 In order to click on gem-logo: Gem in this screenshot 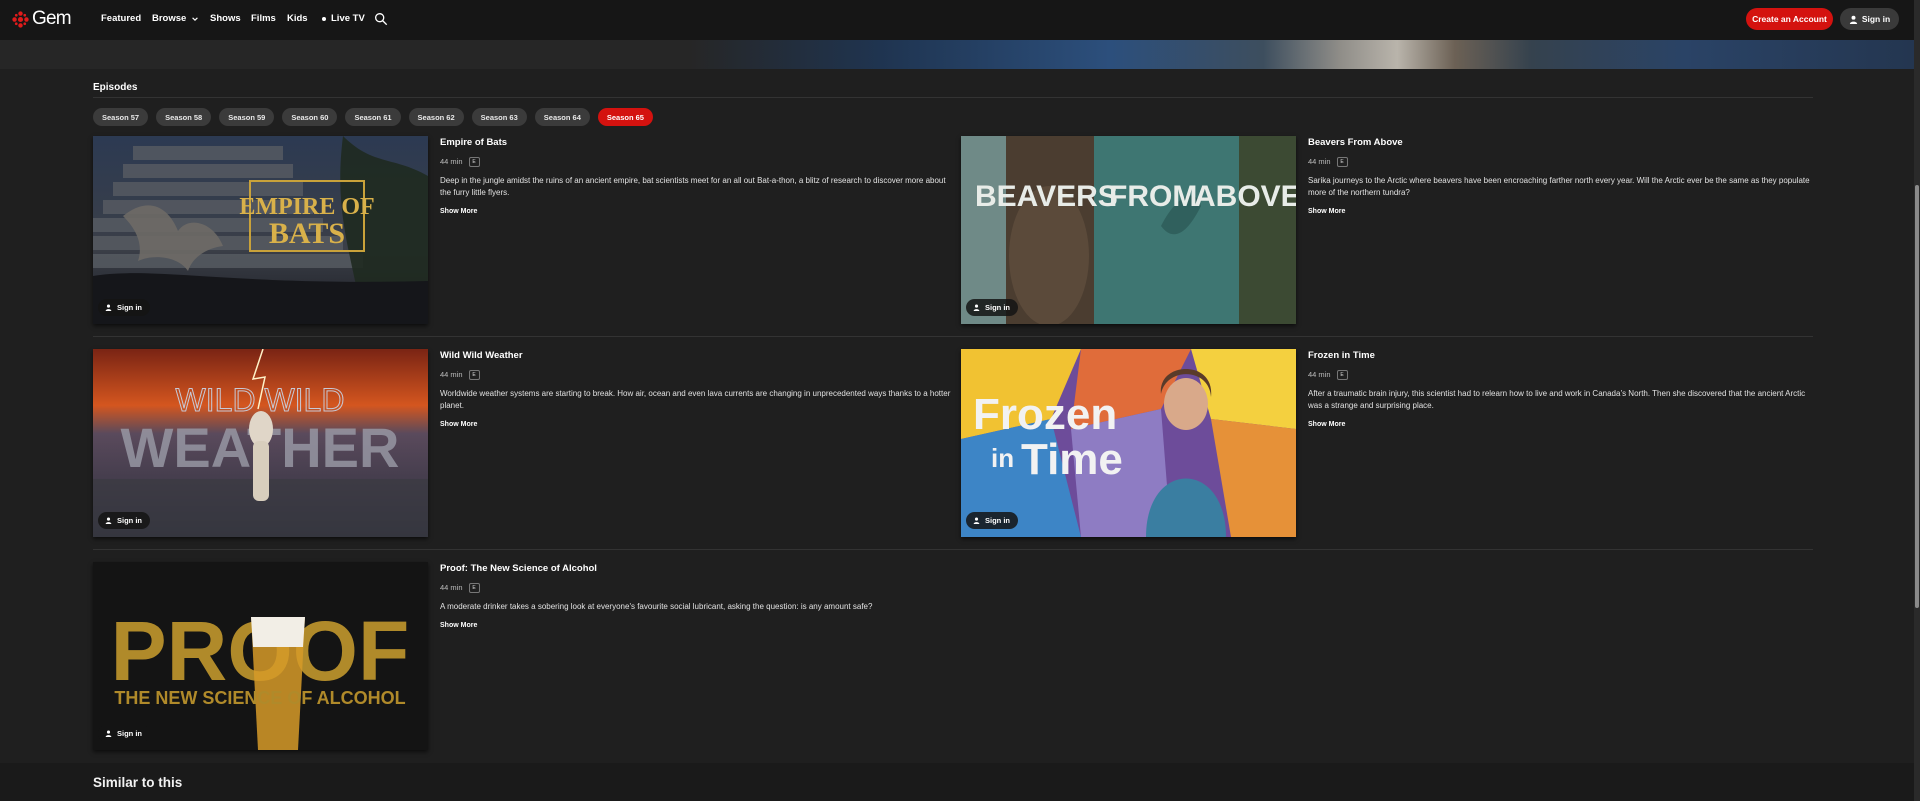, I will do `click(42, 18)`.